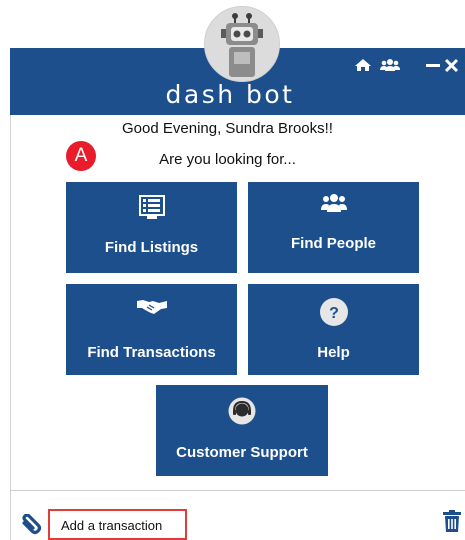 This screenshot has width=465, height=540. What do you see at coordinates (151, 247) in the screenshot?
I see `tile-label: Find Listings` at bounding box center [151, 247].